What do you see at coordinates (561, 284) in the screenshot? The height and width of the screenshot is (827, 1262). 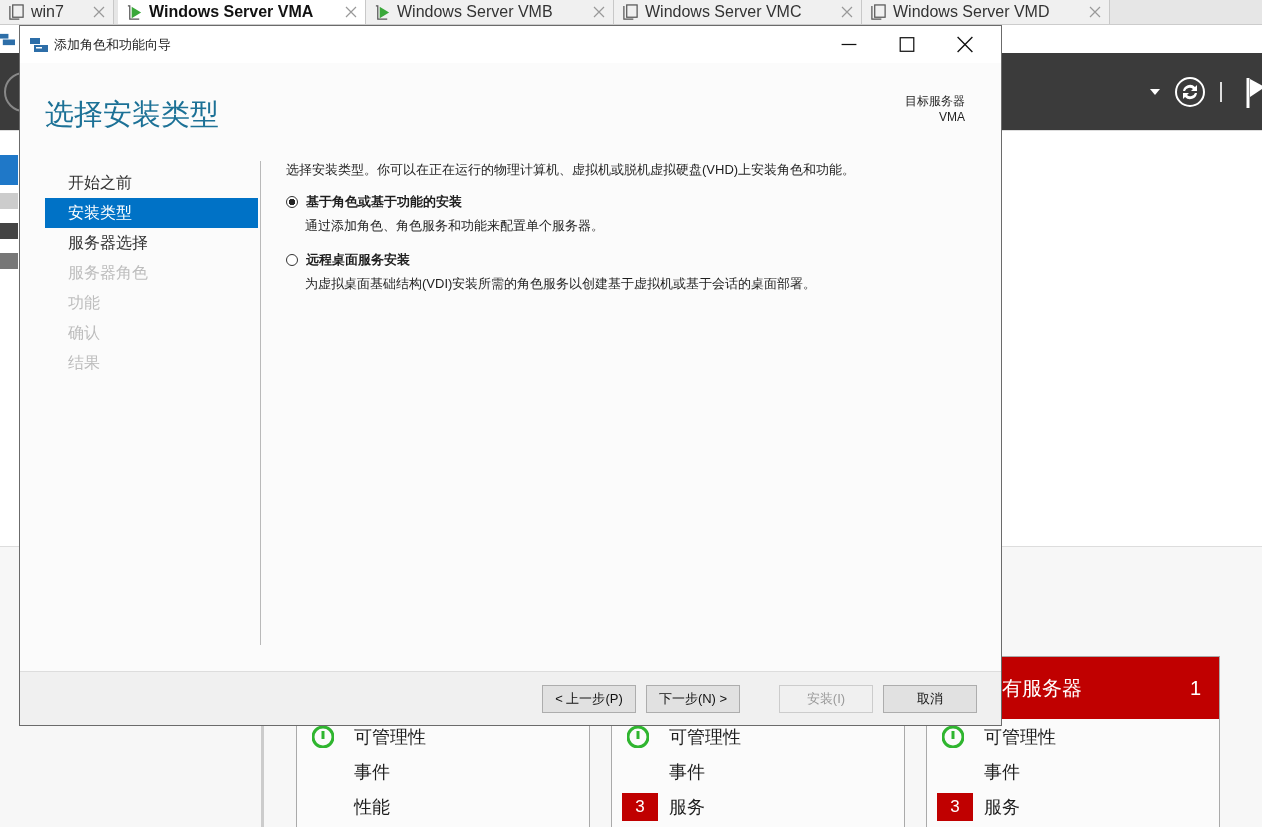 I see `option-description: 为虚拟桌面基础结构(VDI)安装所需的角色服务以创建基于虚拟机或基于会话的桌面部署。` at bounding box center [561, 284].